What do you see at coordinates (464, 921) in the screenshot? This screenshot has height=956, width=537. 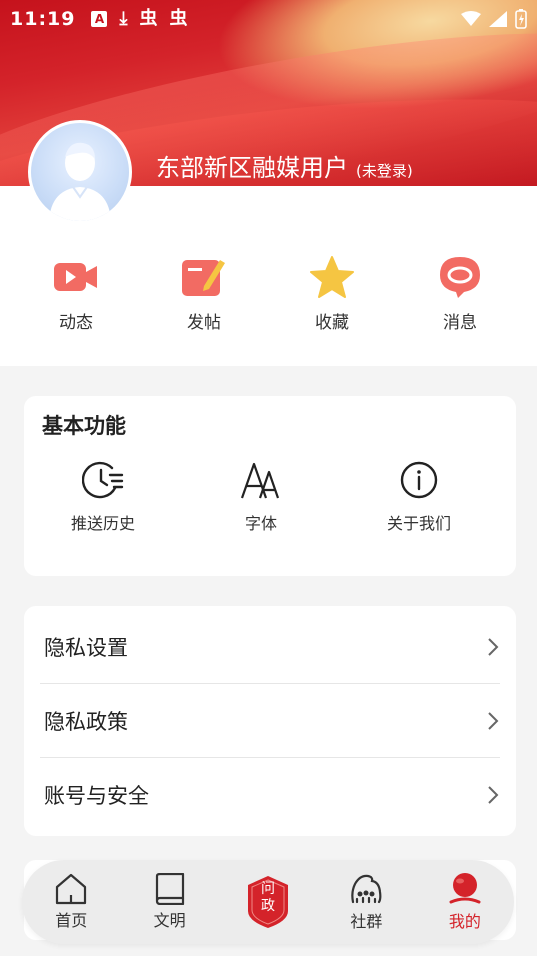 I see `nav-label: 我的` at bounding box center [464, 921].